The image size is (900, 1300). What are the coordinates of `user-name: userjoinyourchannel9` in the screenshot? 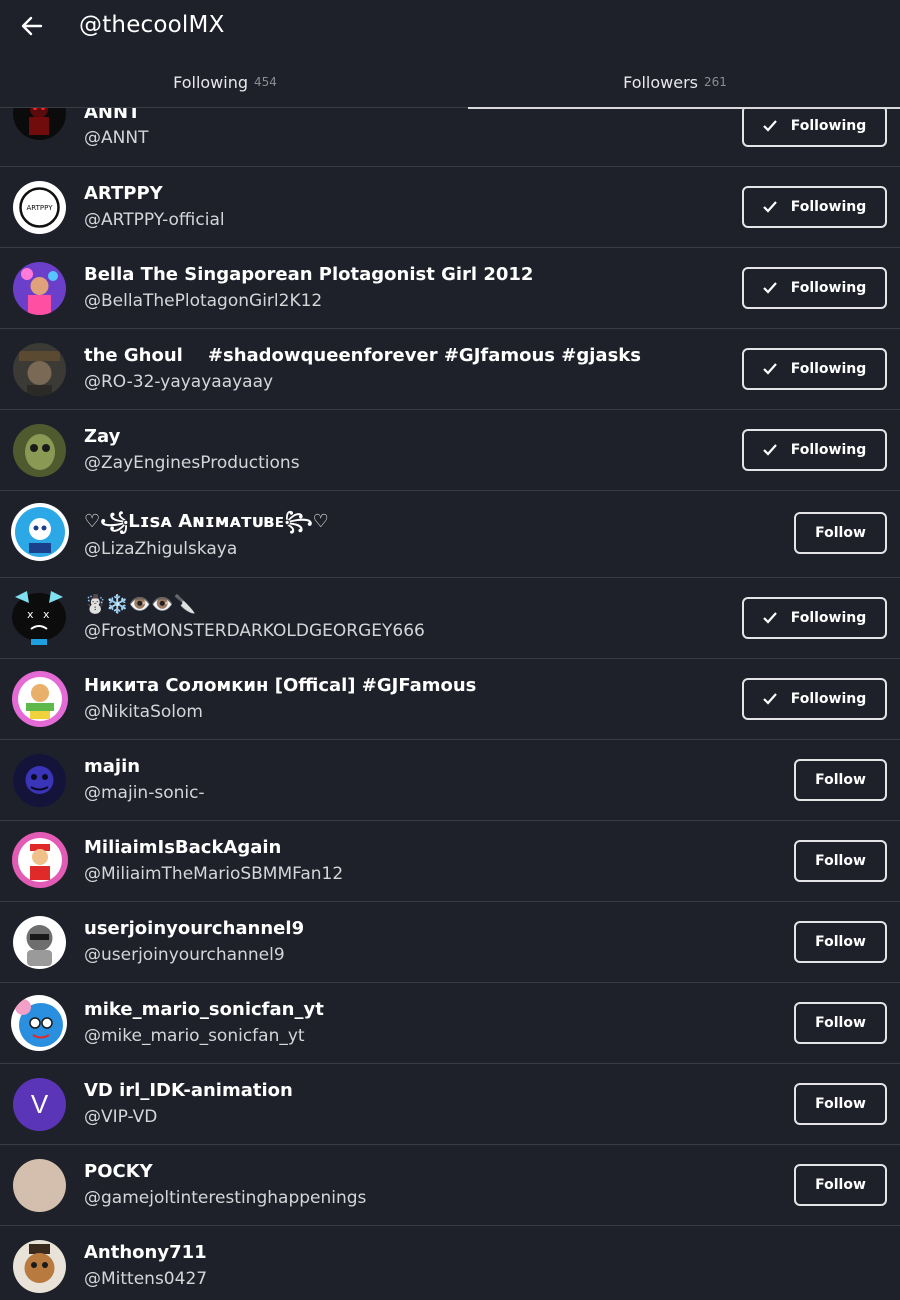 It's located at (194, 928).